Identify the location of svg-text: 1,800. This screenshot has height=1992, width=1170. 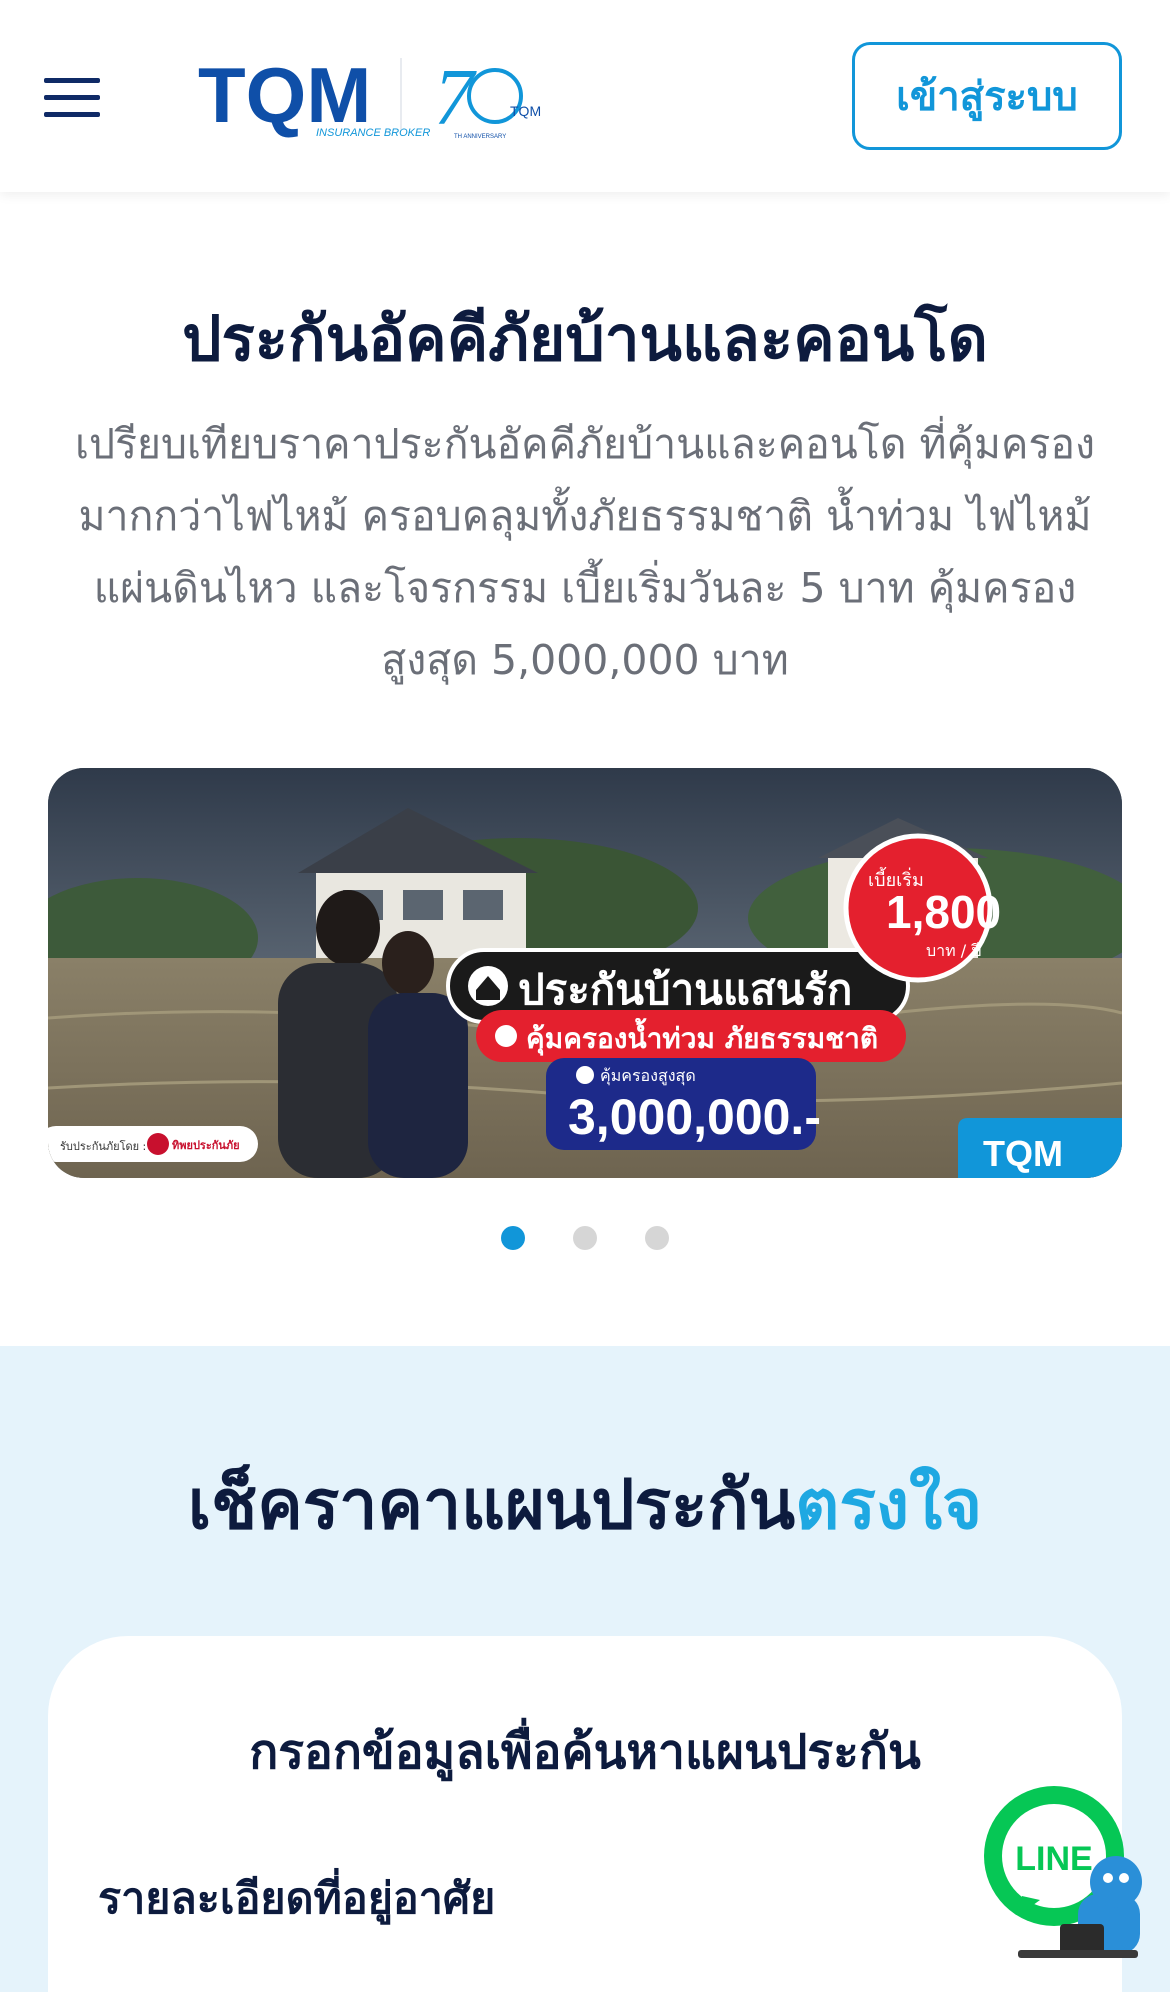
(943, 912).